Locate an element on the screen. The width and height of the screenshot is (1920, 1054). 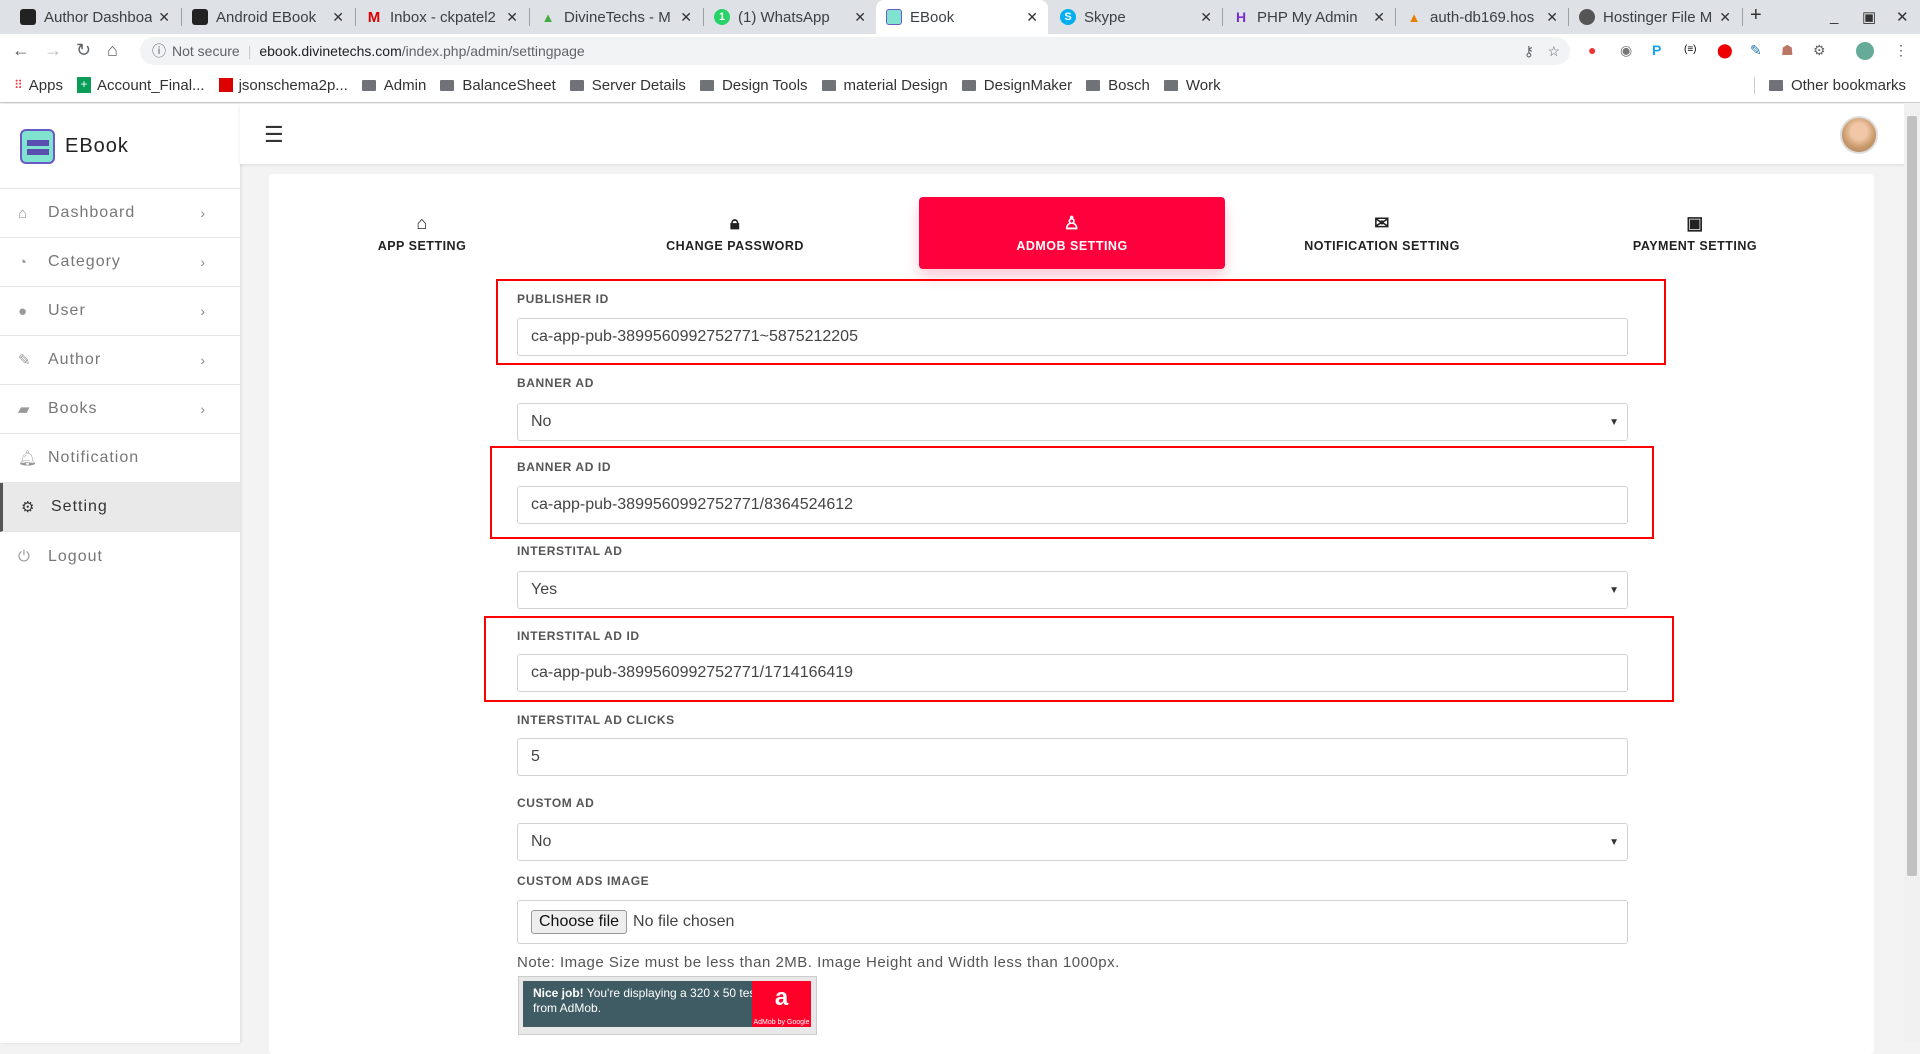
hamburger-menu-icon: ☰ is located at coordinates (274, 135).